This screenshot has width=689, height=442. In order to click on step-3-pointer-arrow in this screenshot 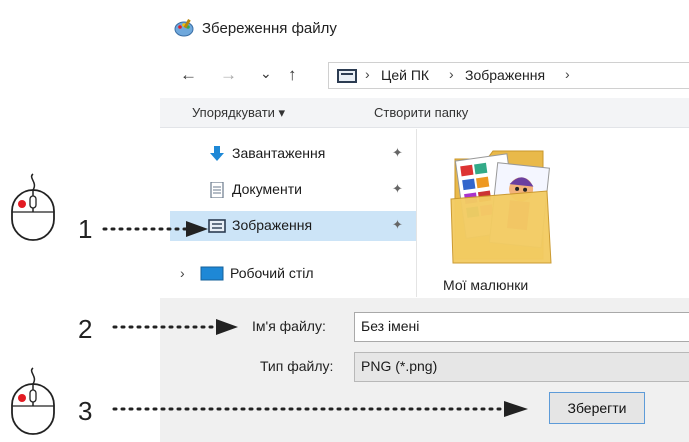, I will do `click(320, 409)`.